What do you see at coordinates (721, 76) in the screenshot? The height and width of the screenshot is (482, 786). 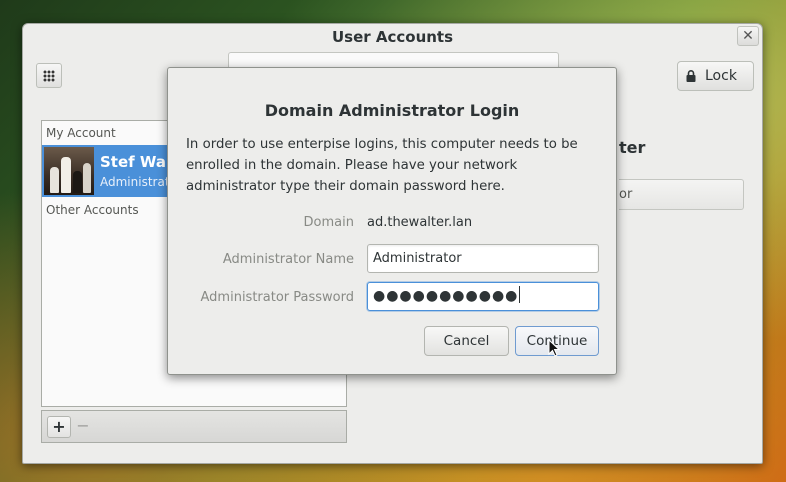 I see `lock-button-label: Lock` at bounding box center [721, 76].